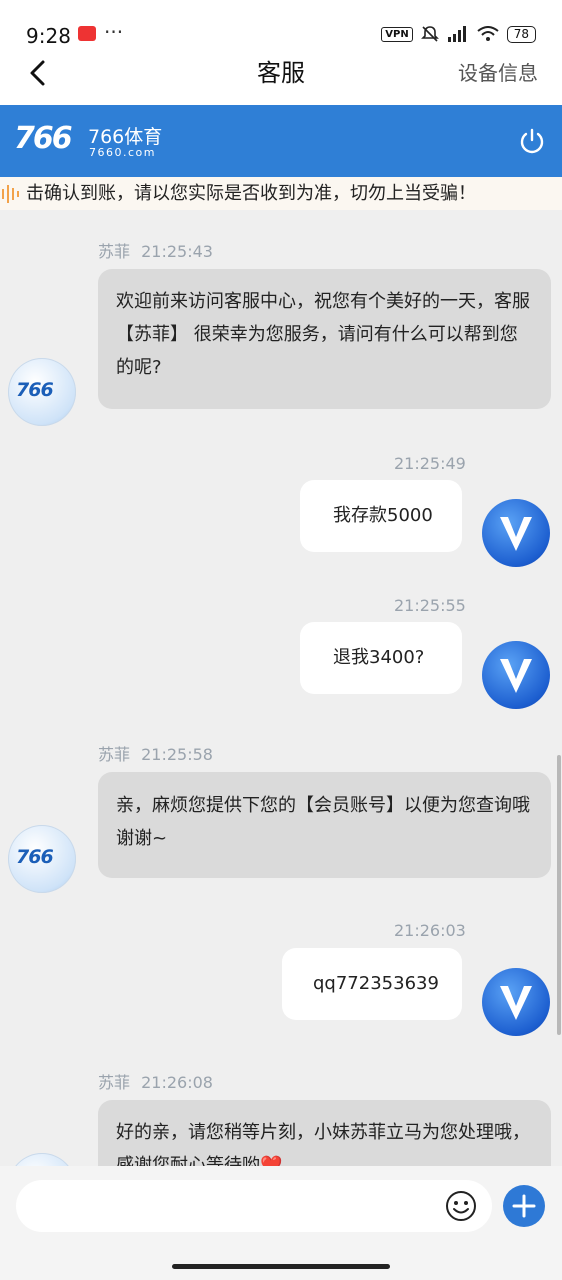 The height and width of the screenshot is (1280, 562). What do you see at coordinates (372, 984) in the screenshot?
I see `message-bubble: qq772353639` at bounding box center [372, 984].